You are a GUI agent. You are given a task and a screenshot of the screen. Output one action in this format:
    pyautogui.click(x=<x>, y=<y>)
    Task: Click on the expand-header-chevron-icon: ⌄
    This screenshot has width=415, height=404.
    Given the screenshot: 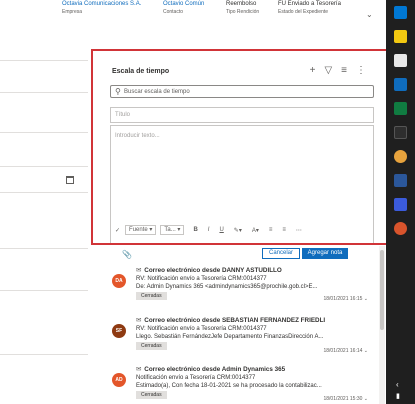 What is the action you would take?
    pyautogui.click(x=369, y=14)
    